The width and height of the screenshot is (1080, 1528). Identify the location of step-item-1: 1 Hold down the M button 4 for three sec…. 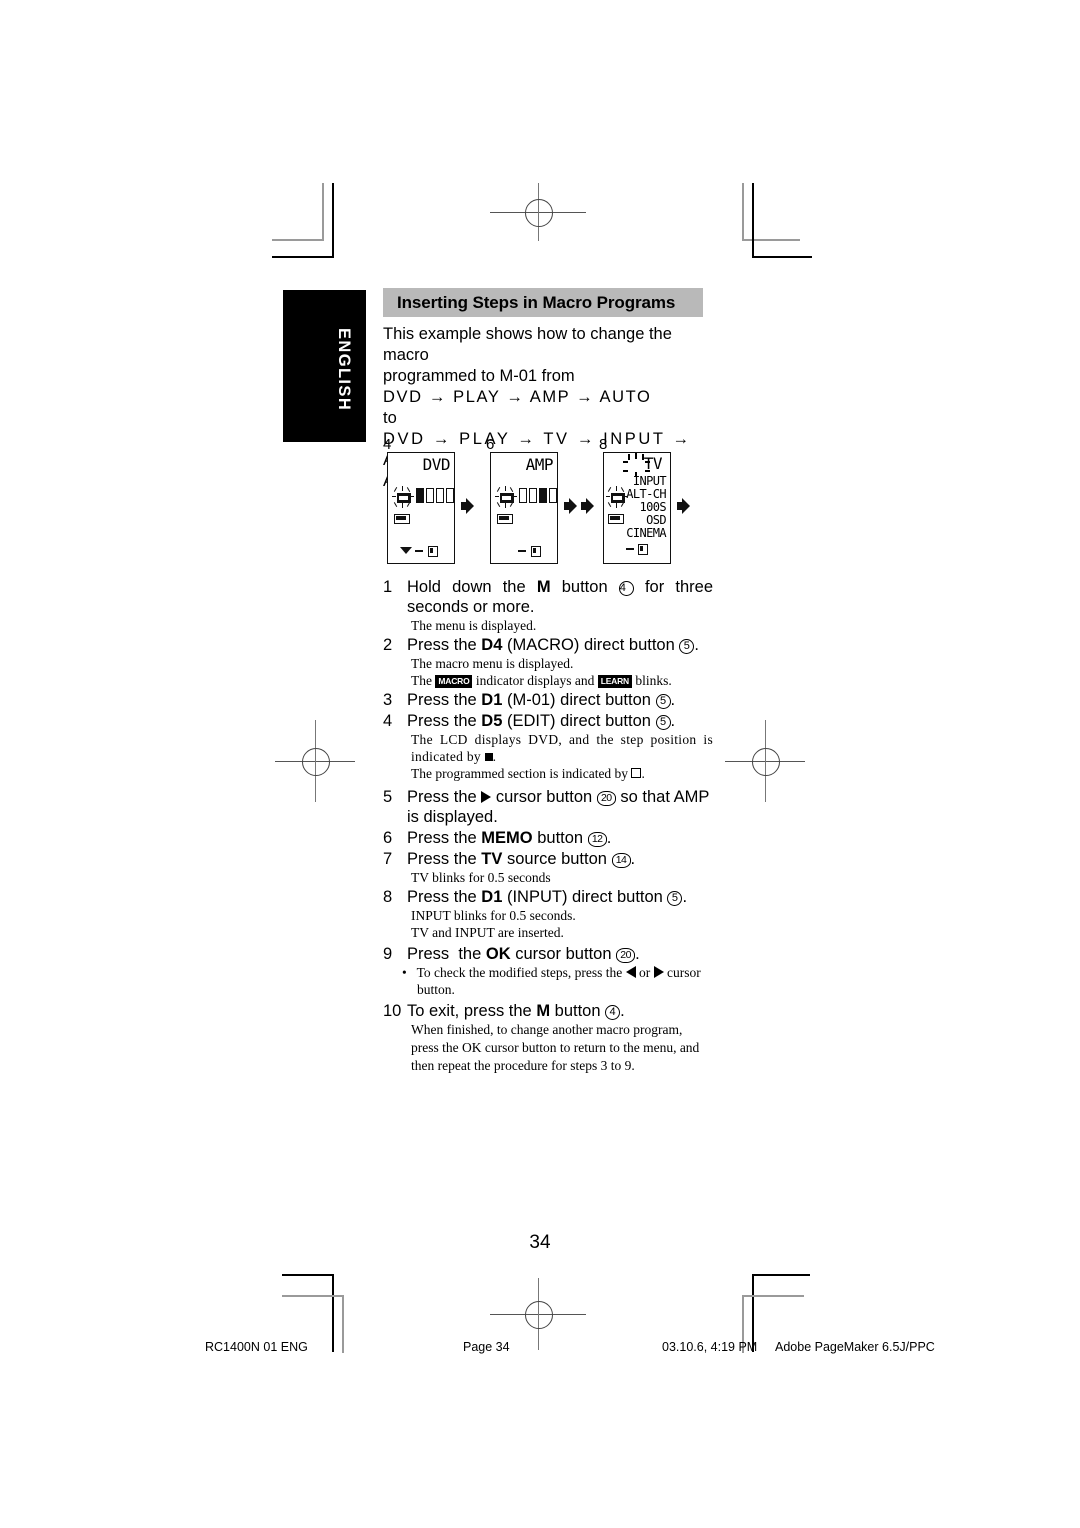
(548, 597).